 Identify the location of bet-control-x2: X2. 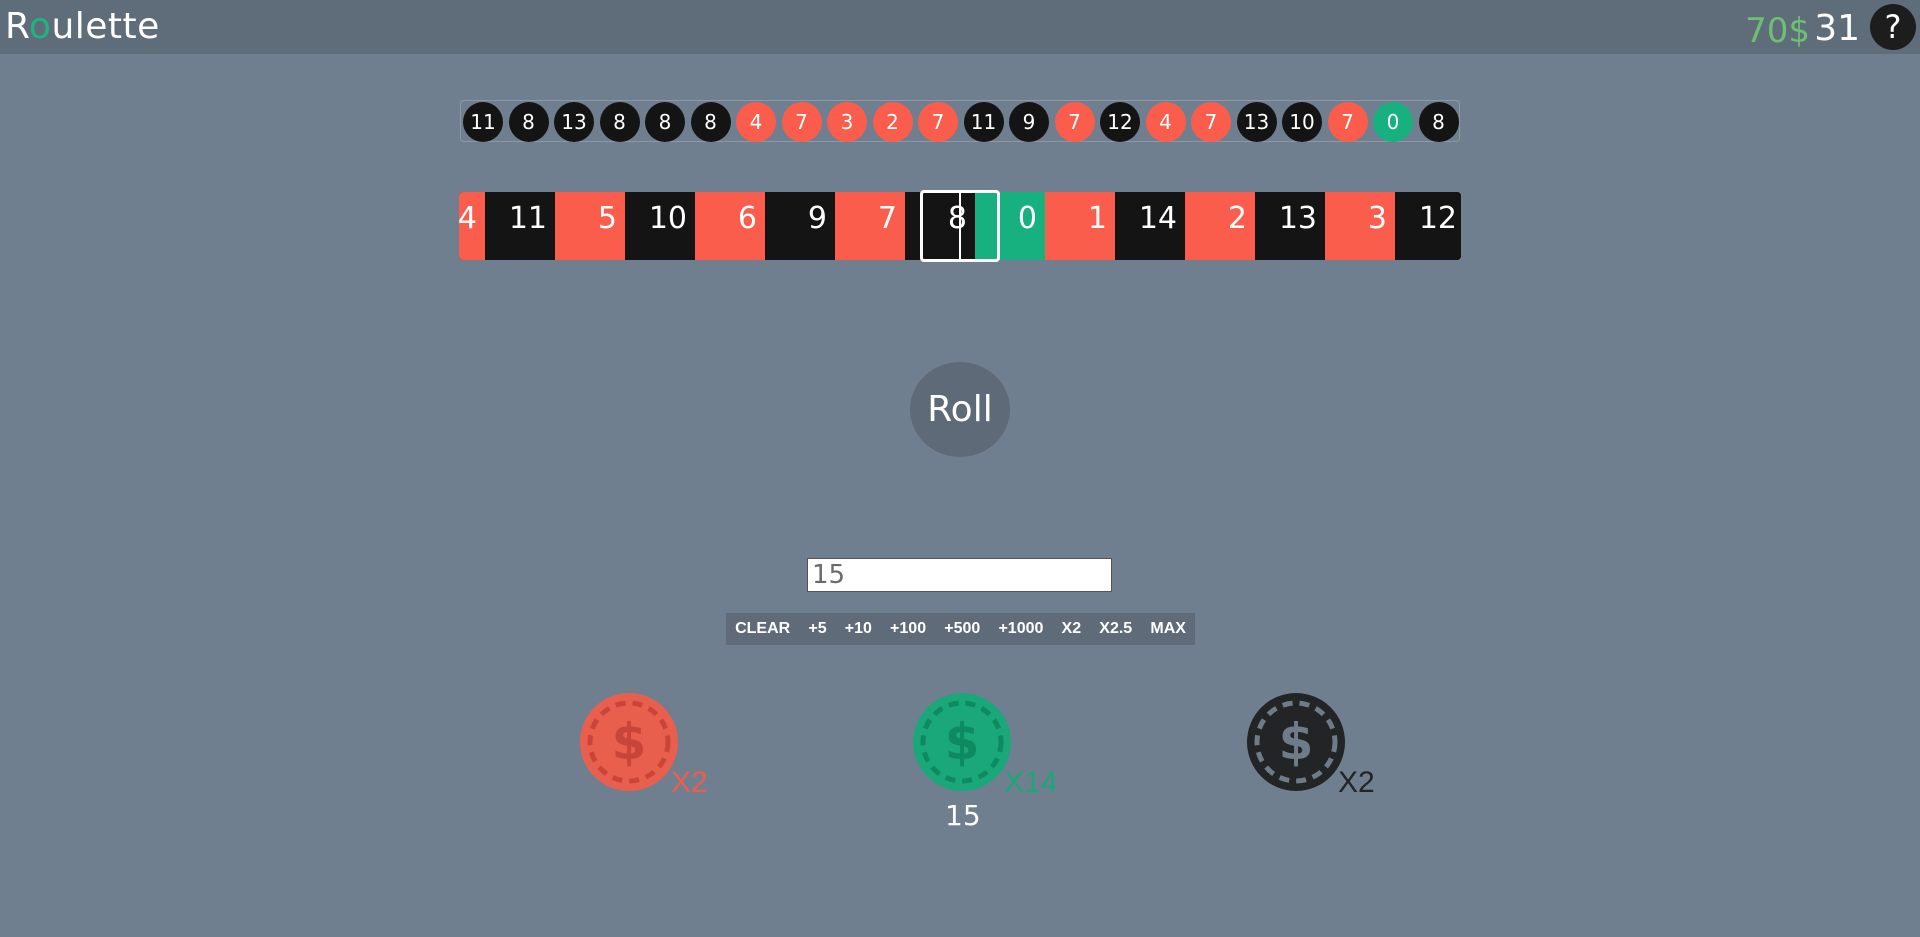
(1072, 629).